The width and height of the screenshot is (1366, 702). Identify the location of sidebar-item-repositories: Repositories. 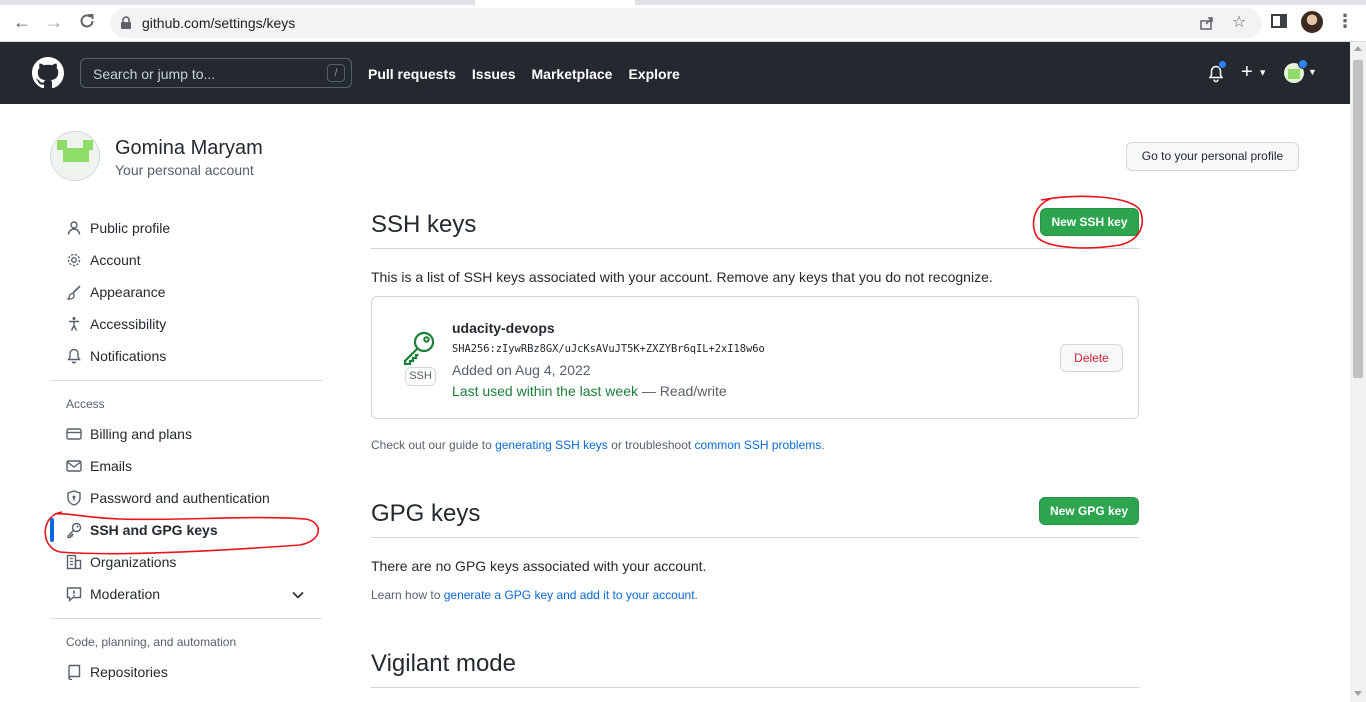
(117, 672).